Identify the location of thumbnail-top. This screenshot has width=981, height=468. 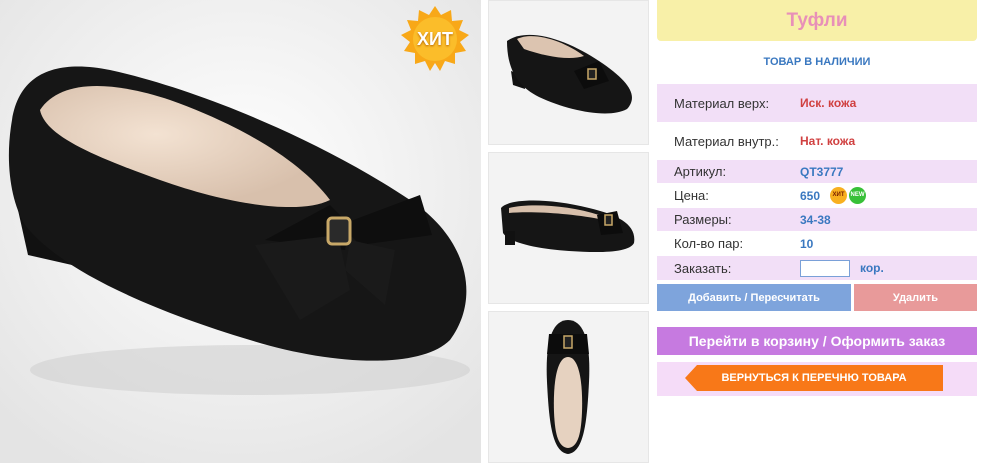
(568, 387).